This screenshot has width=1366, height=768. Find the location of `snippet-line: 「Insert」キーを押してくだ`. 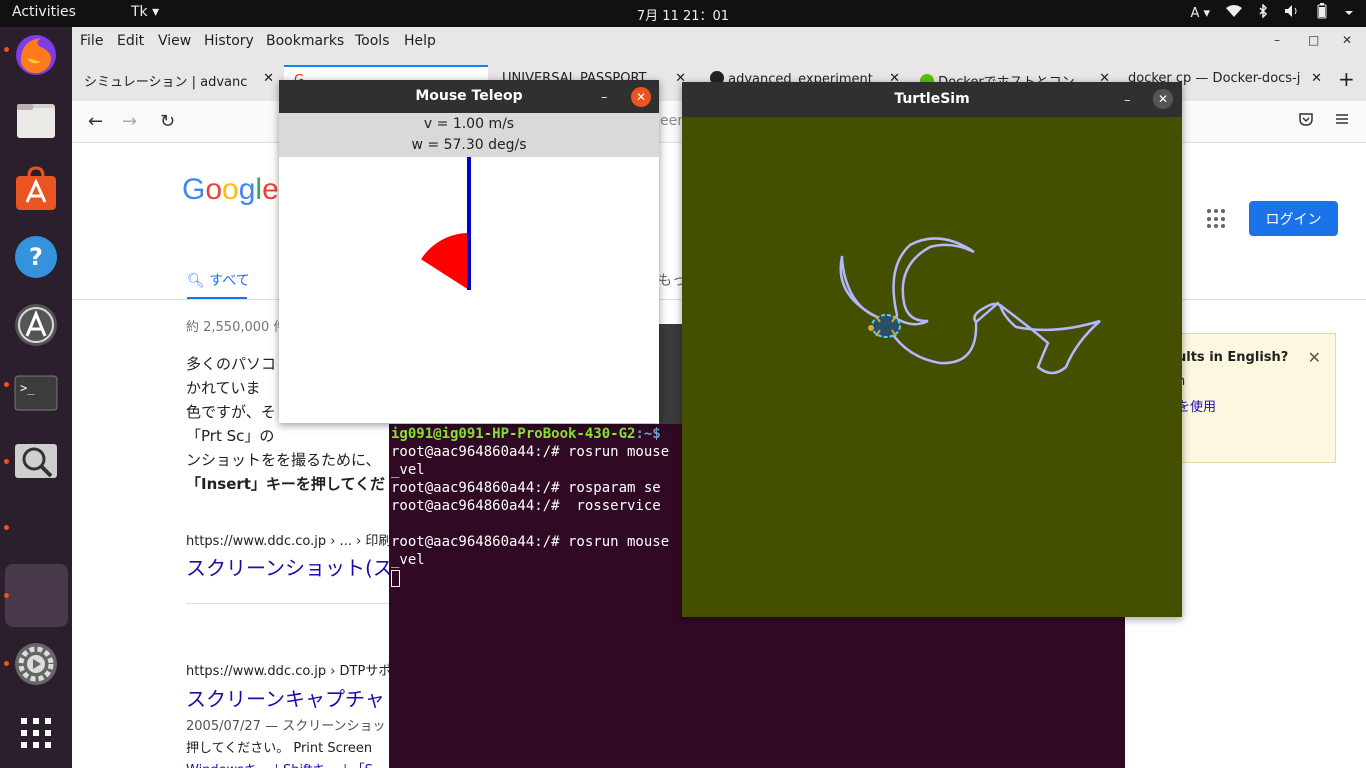

snippet-line: 「Insert」キーを押してくだ is located at coordinates (286, 484).